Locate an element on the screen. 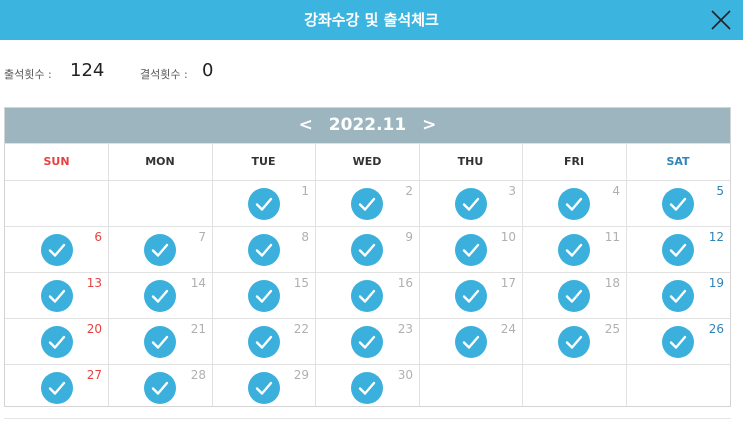 The width and height of the screenshot is (743, 425). day-number: 3 is located at coordinates (512, 191).